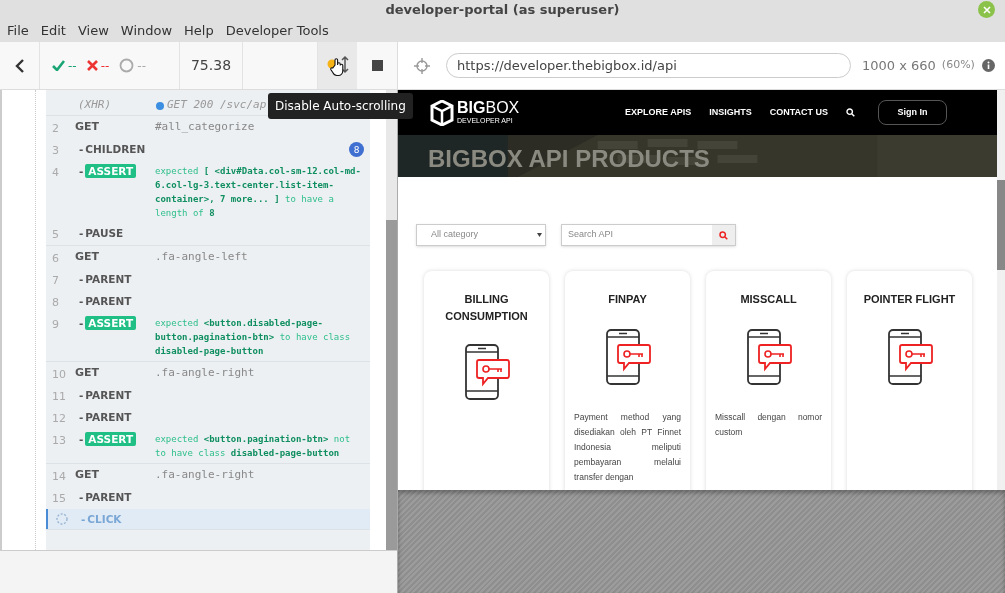  Describe the element at coordinates (627, 299) in the screenshot. I see `card-title: FINPAY` at that location.